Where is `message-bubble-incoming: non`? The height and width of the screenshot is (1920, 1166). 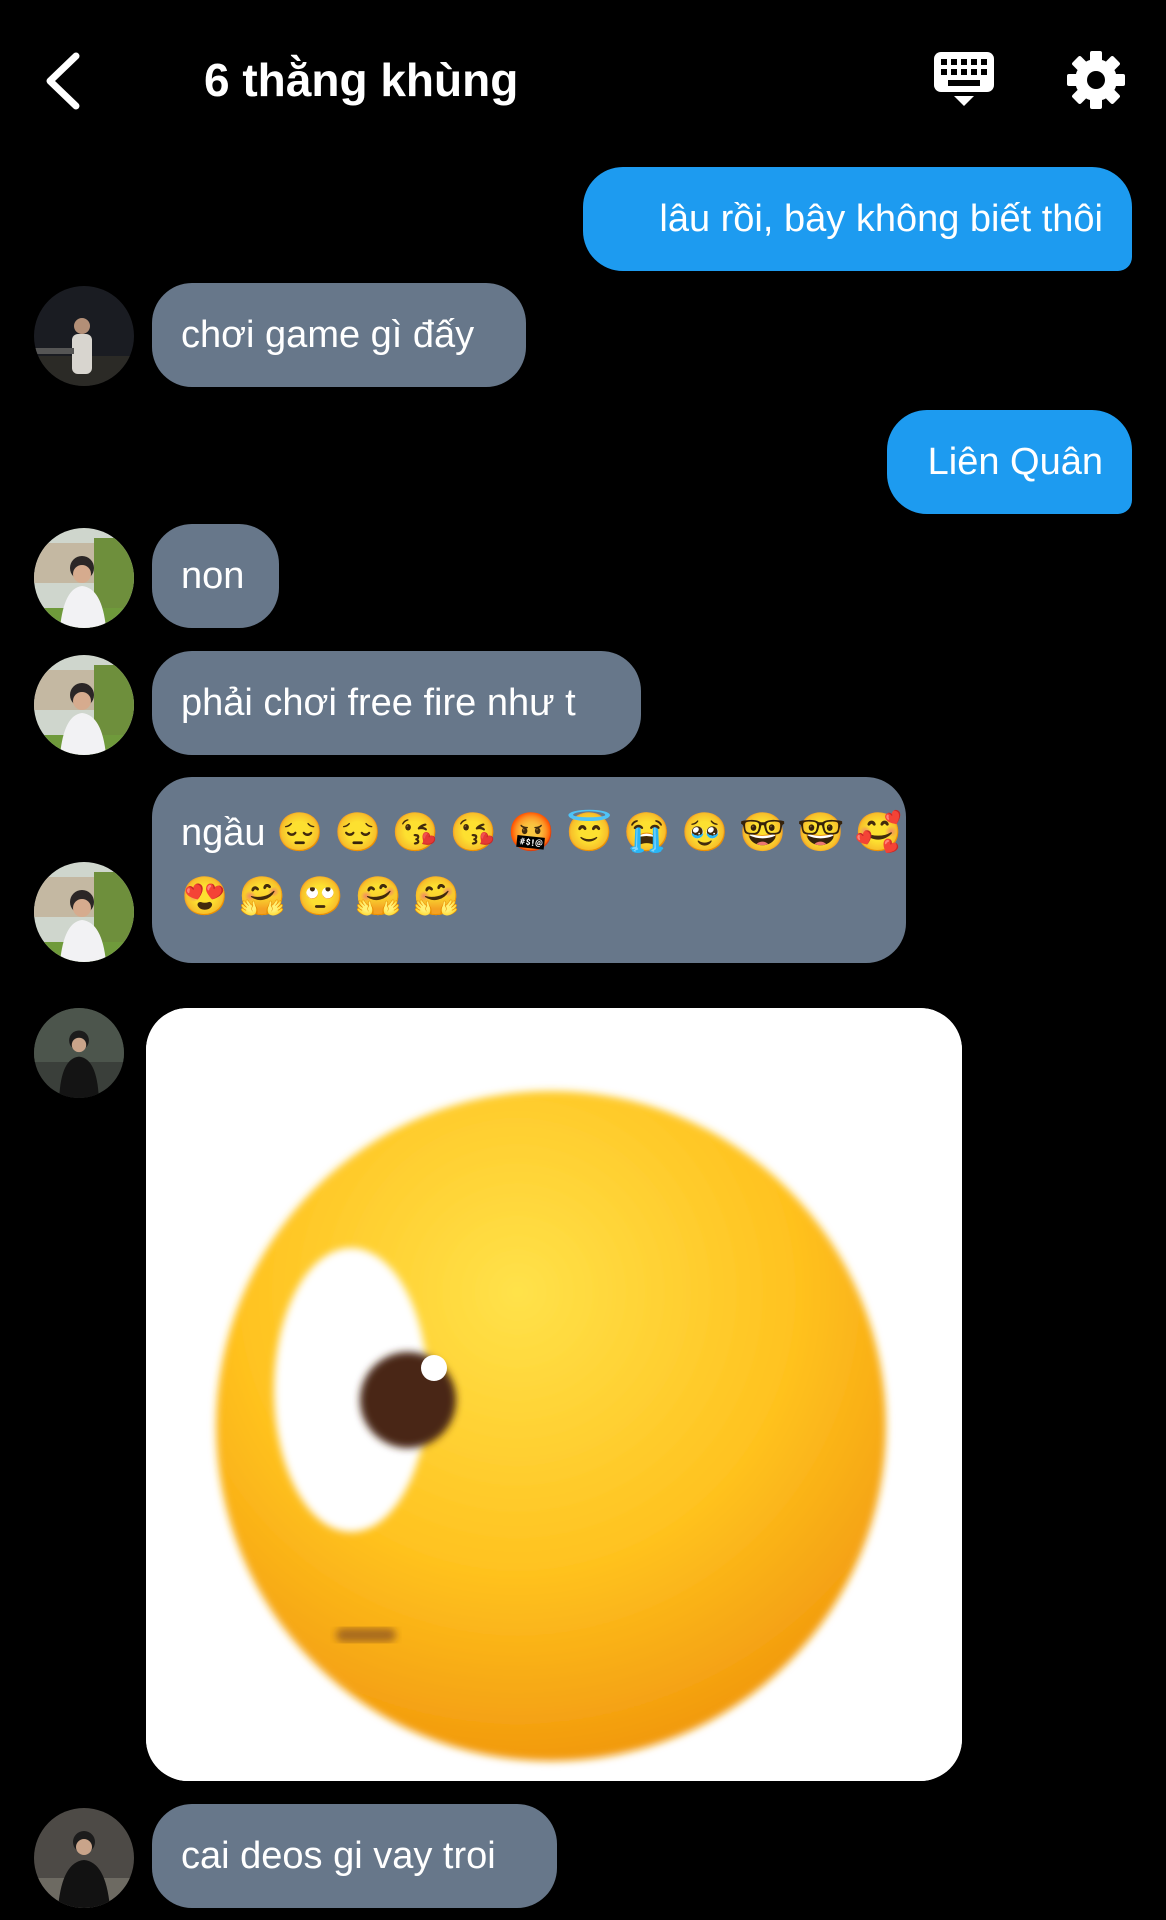 message-bubble-incoming: non is located at coordinates (215, 576).